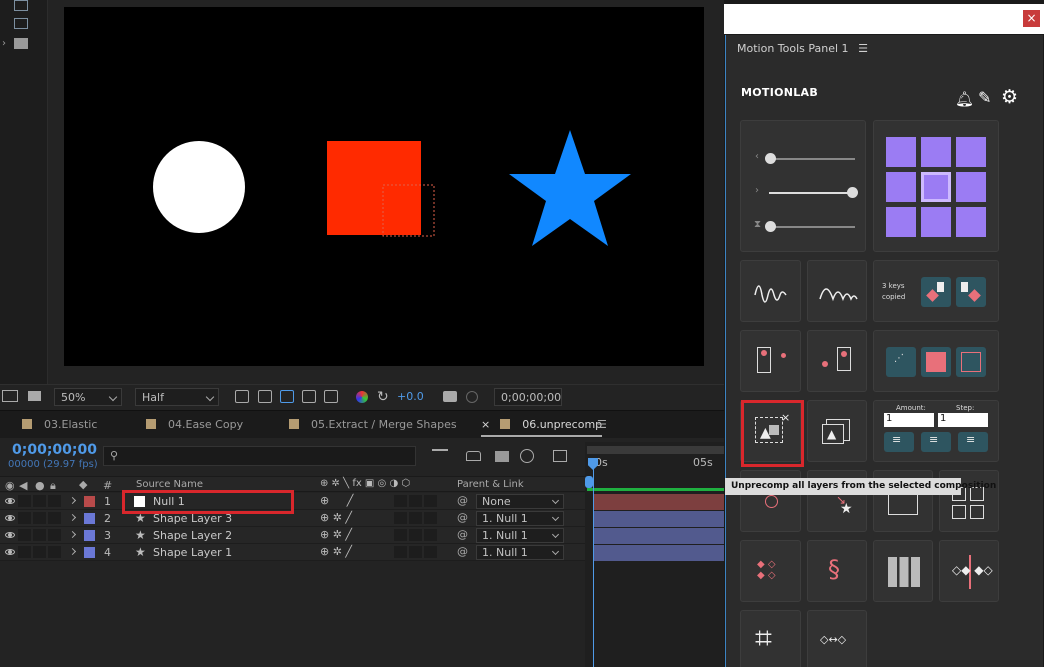 The height and width of the screenshot is (667, 1044). I want to click on step-input: 1, so click(963, 420).